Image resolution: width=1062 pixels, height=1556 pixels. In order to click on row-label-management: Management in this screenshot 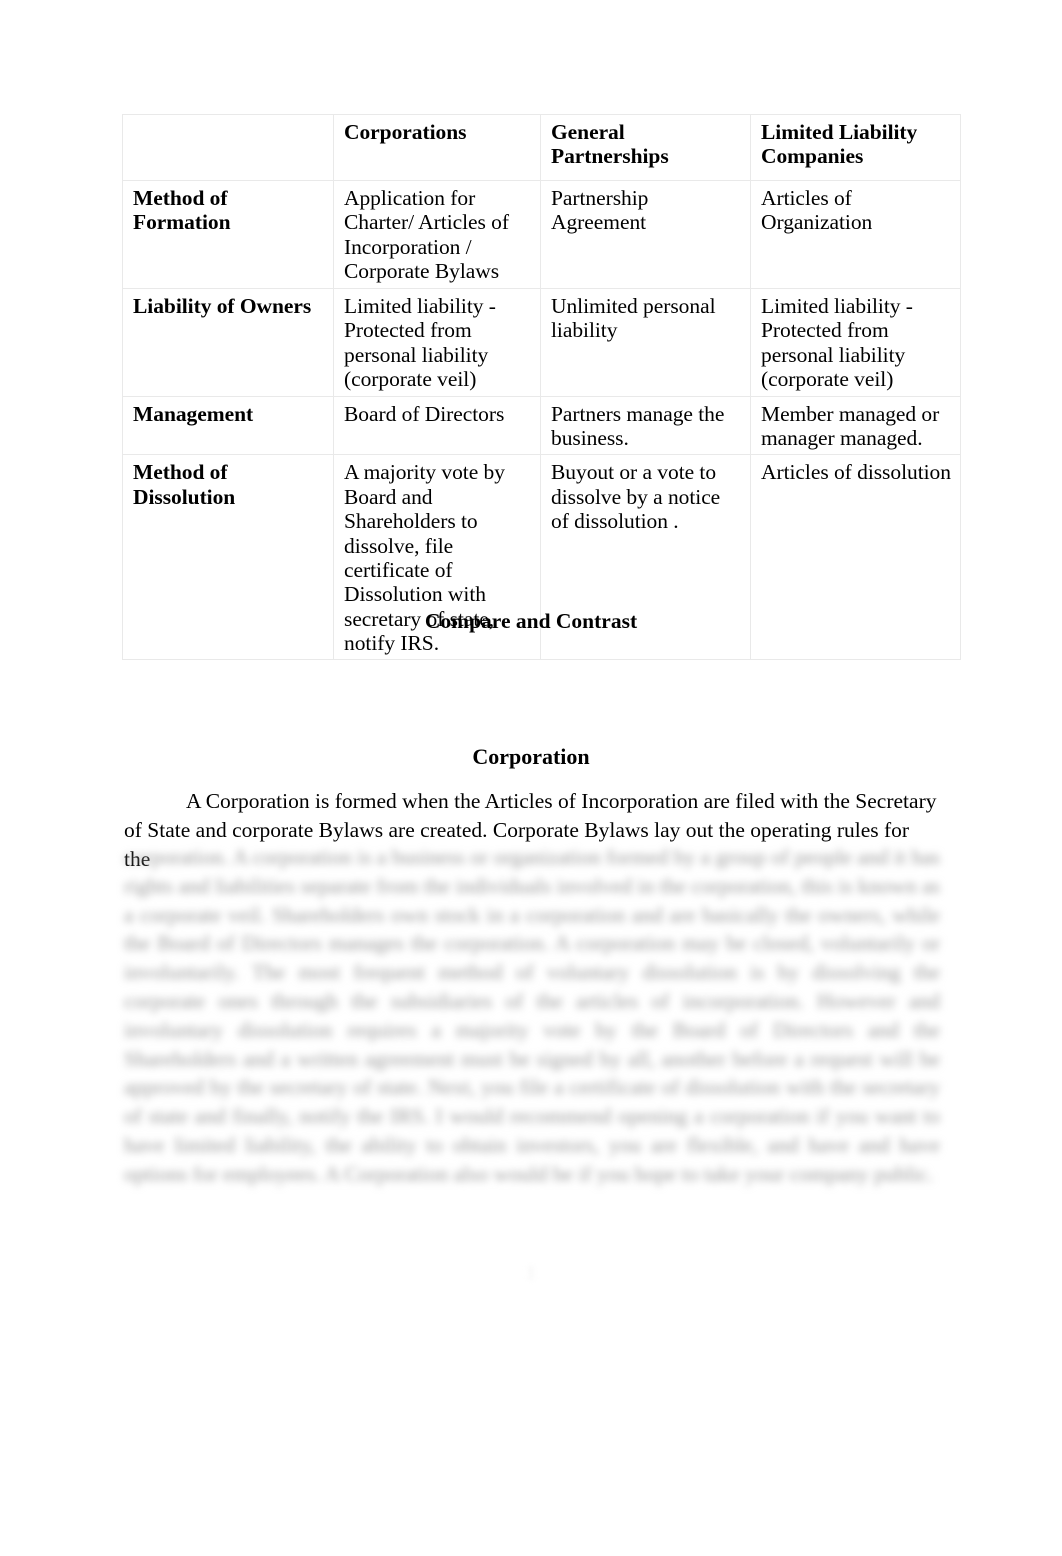, I will do `click(228, 425)`.